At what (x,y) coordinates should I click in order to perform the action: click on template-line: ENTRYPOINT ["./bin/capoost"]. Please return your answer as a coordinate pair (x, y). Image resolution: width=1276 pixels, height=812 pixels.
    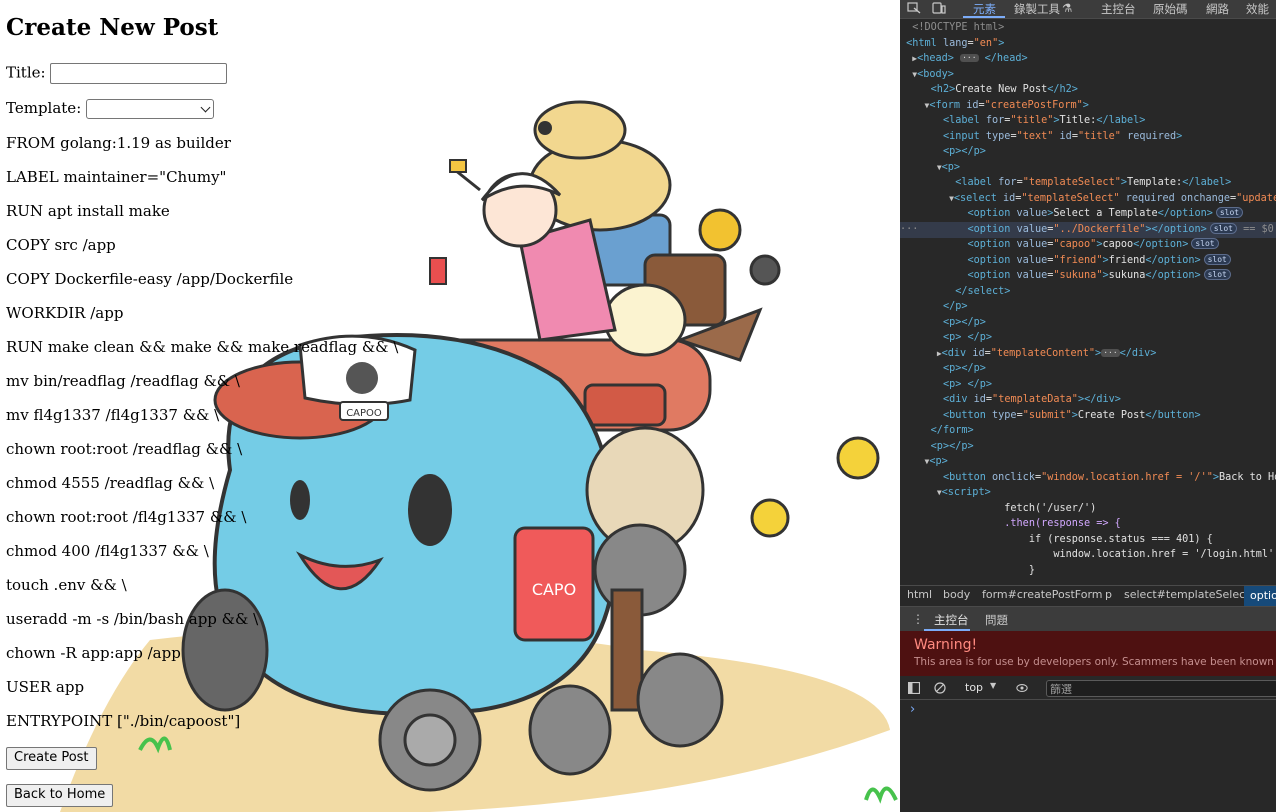
    Looking at the image, I should click on (123, 721).